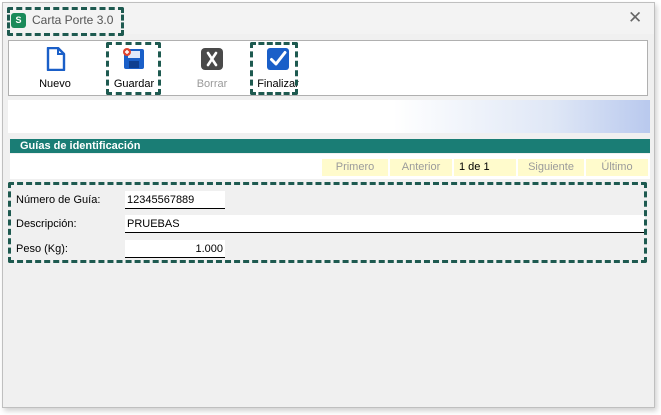 Image resolution: width=661 pixels, height=415 pixels. What do you see at coordinates (133, 68) in the screenshot?
I see `save-highlight` at bounding box center [133, 68].